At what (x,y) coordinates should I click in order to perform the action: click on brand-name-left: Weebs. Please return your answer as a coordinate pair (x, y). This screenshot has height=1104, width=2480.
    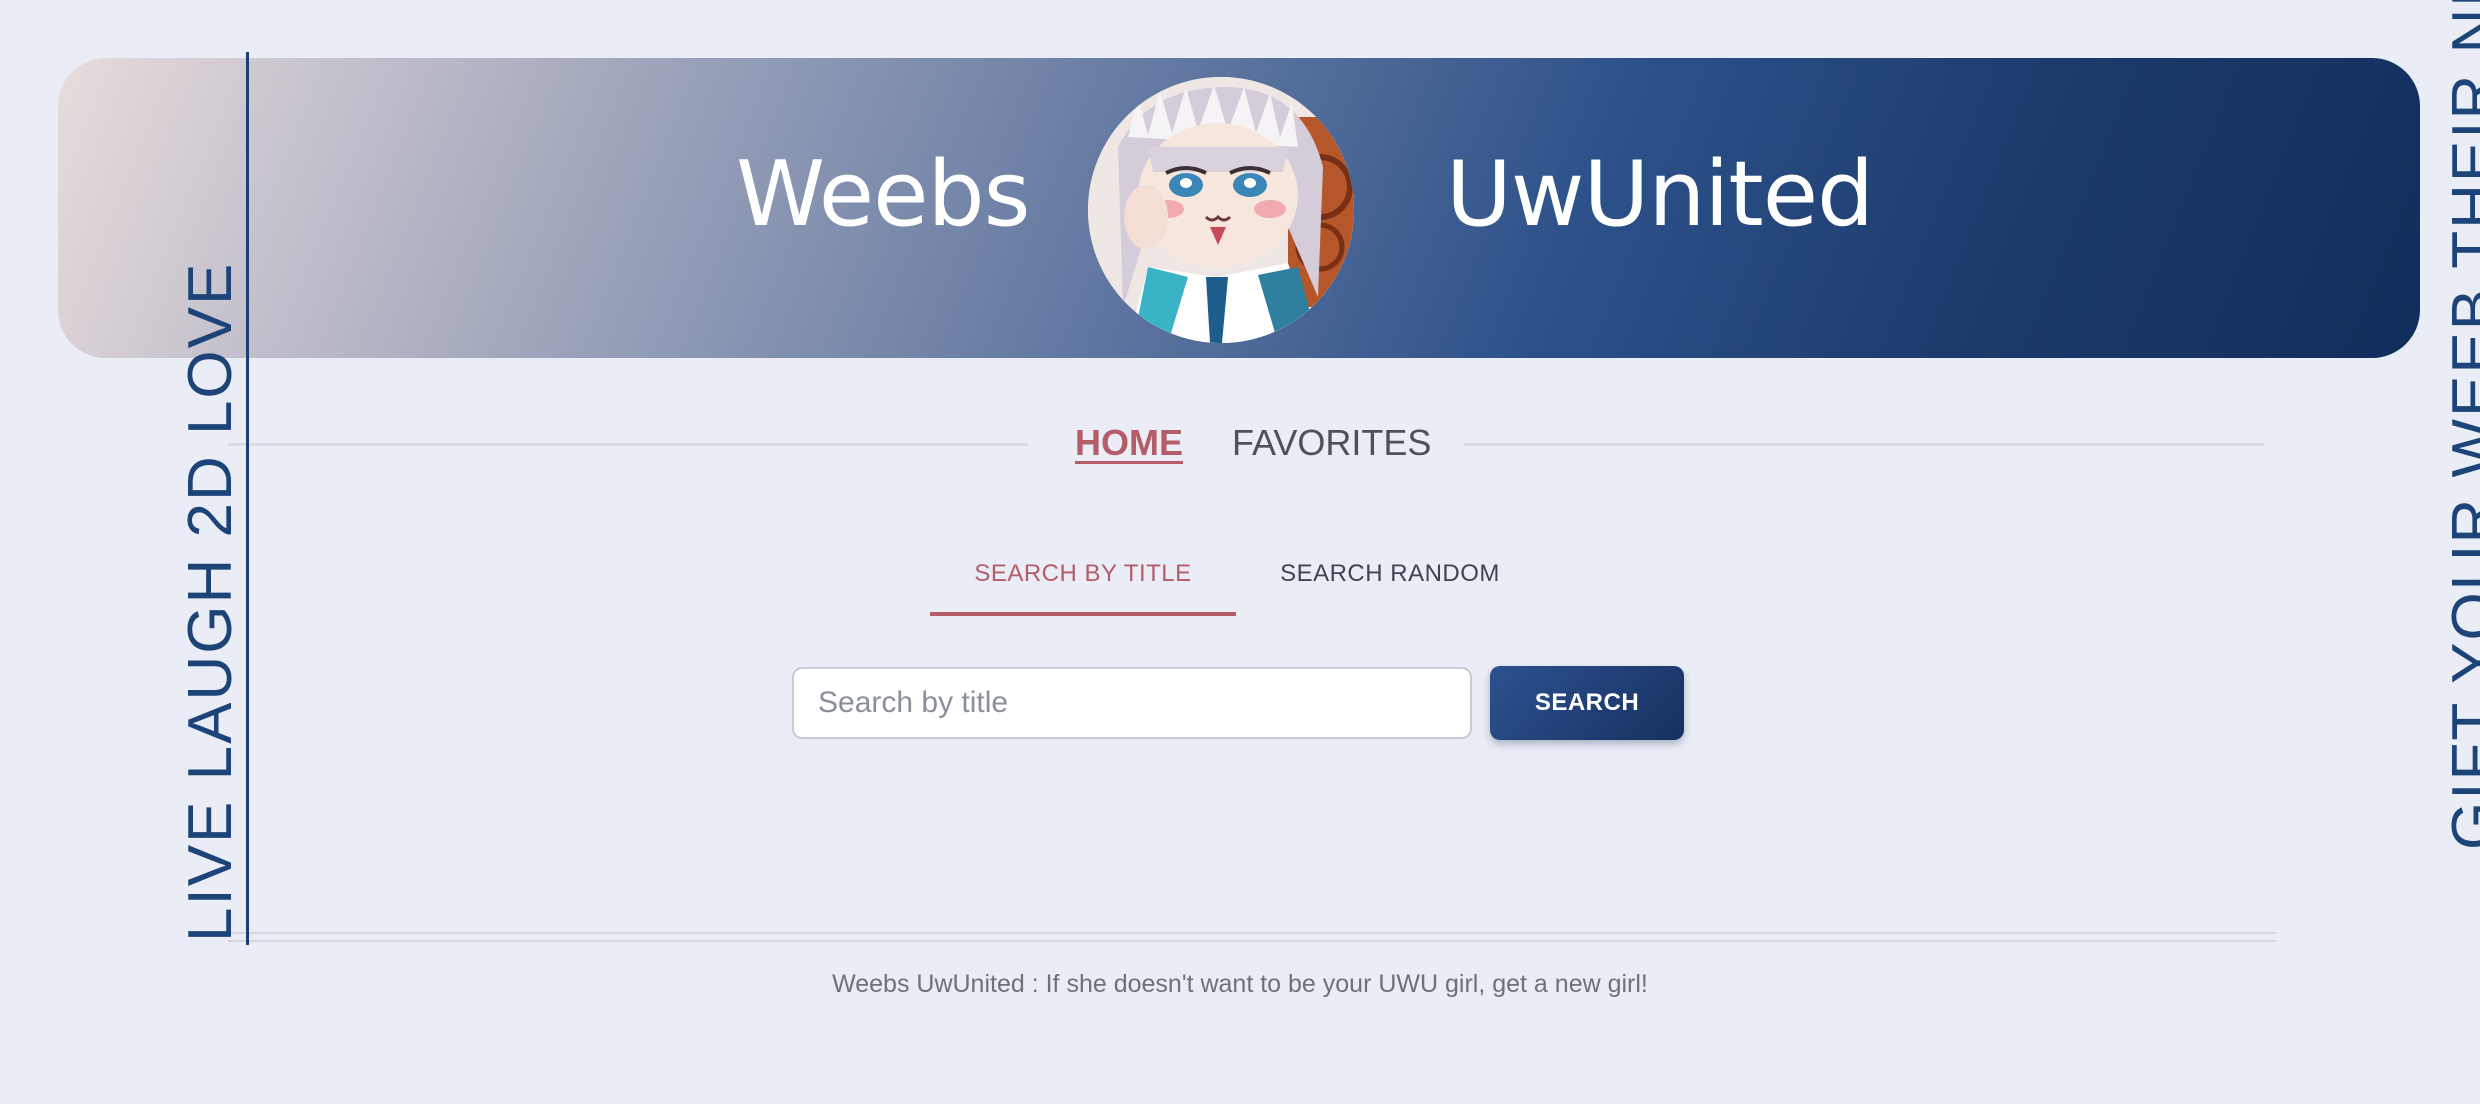
    Looking at the image, I should click on (883, 194).